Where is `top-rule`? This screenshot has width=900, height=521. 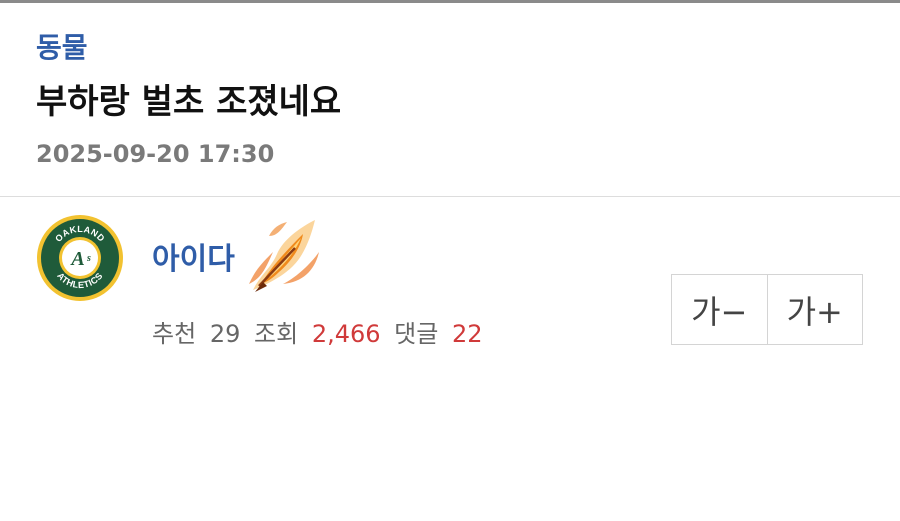
top-rule is located at coordinates (450, 1).